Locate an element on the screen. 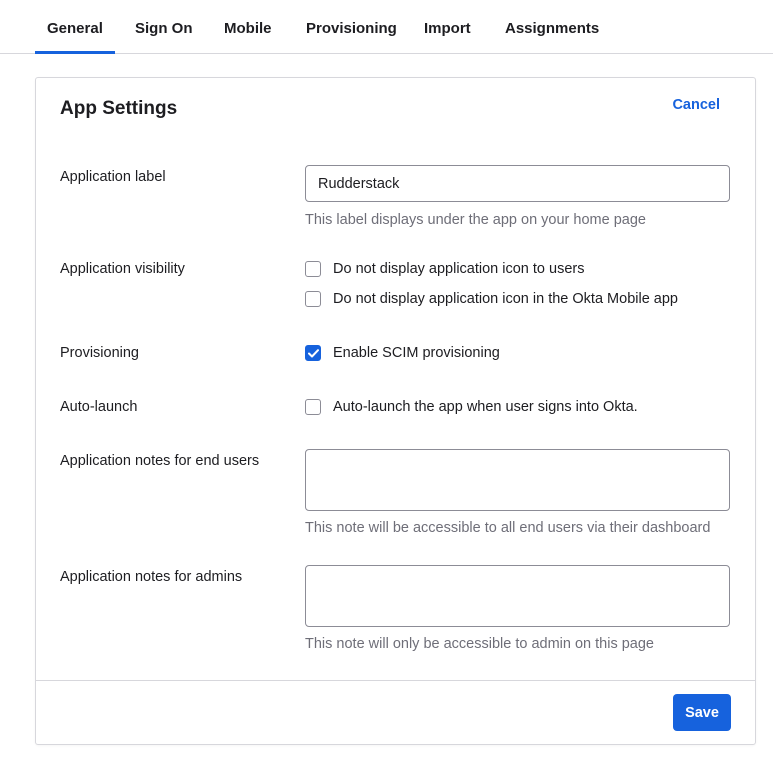 Image resolution: width=773 pixels, height=760 pixels. hide-icon-users-option: Do not display application icon to users is located at coordinates (444, 269).